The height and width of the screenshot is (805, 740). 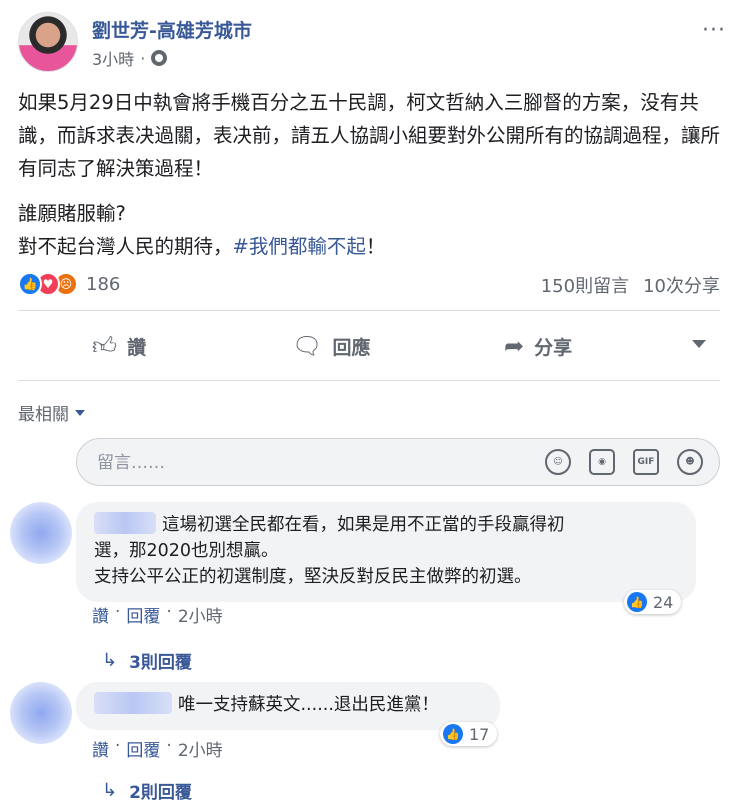 What do you see at coordinates (307, 463) in the screenshot?
I see `comment-input` at bounding box center [307, 463].